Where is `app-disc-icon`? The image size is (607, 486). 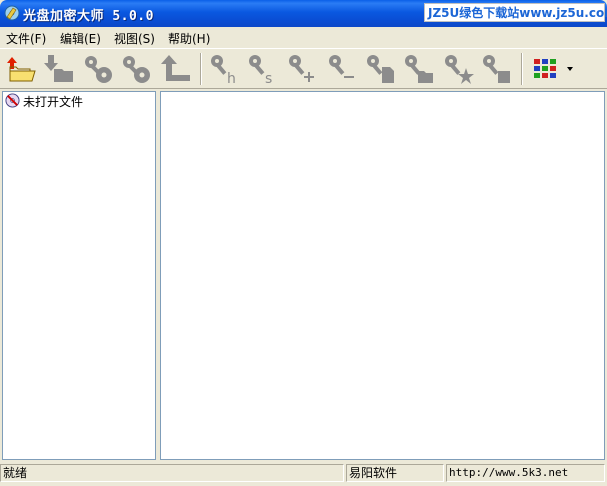
app-disc-icon is located at coordinates (12, 13).